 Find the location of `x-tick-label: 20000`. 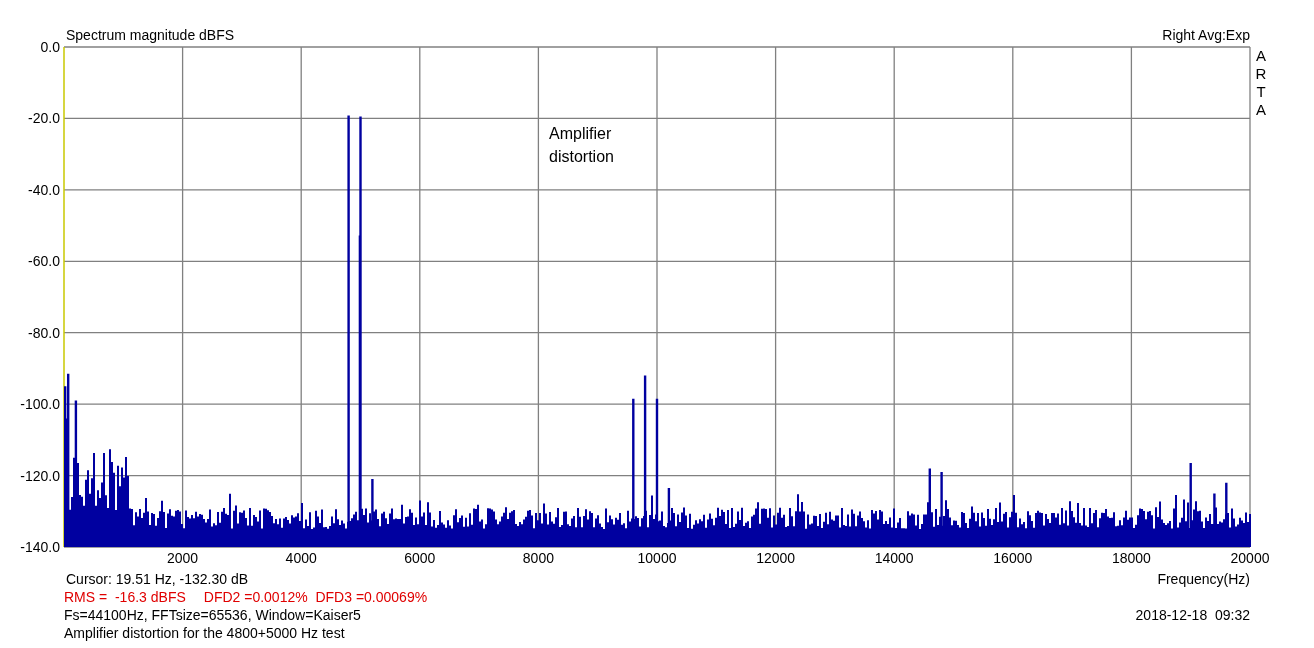

x-tick-label: 20000 is located at coordinates (1250, 558).